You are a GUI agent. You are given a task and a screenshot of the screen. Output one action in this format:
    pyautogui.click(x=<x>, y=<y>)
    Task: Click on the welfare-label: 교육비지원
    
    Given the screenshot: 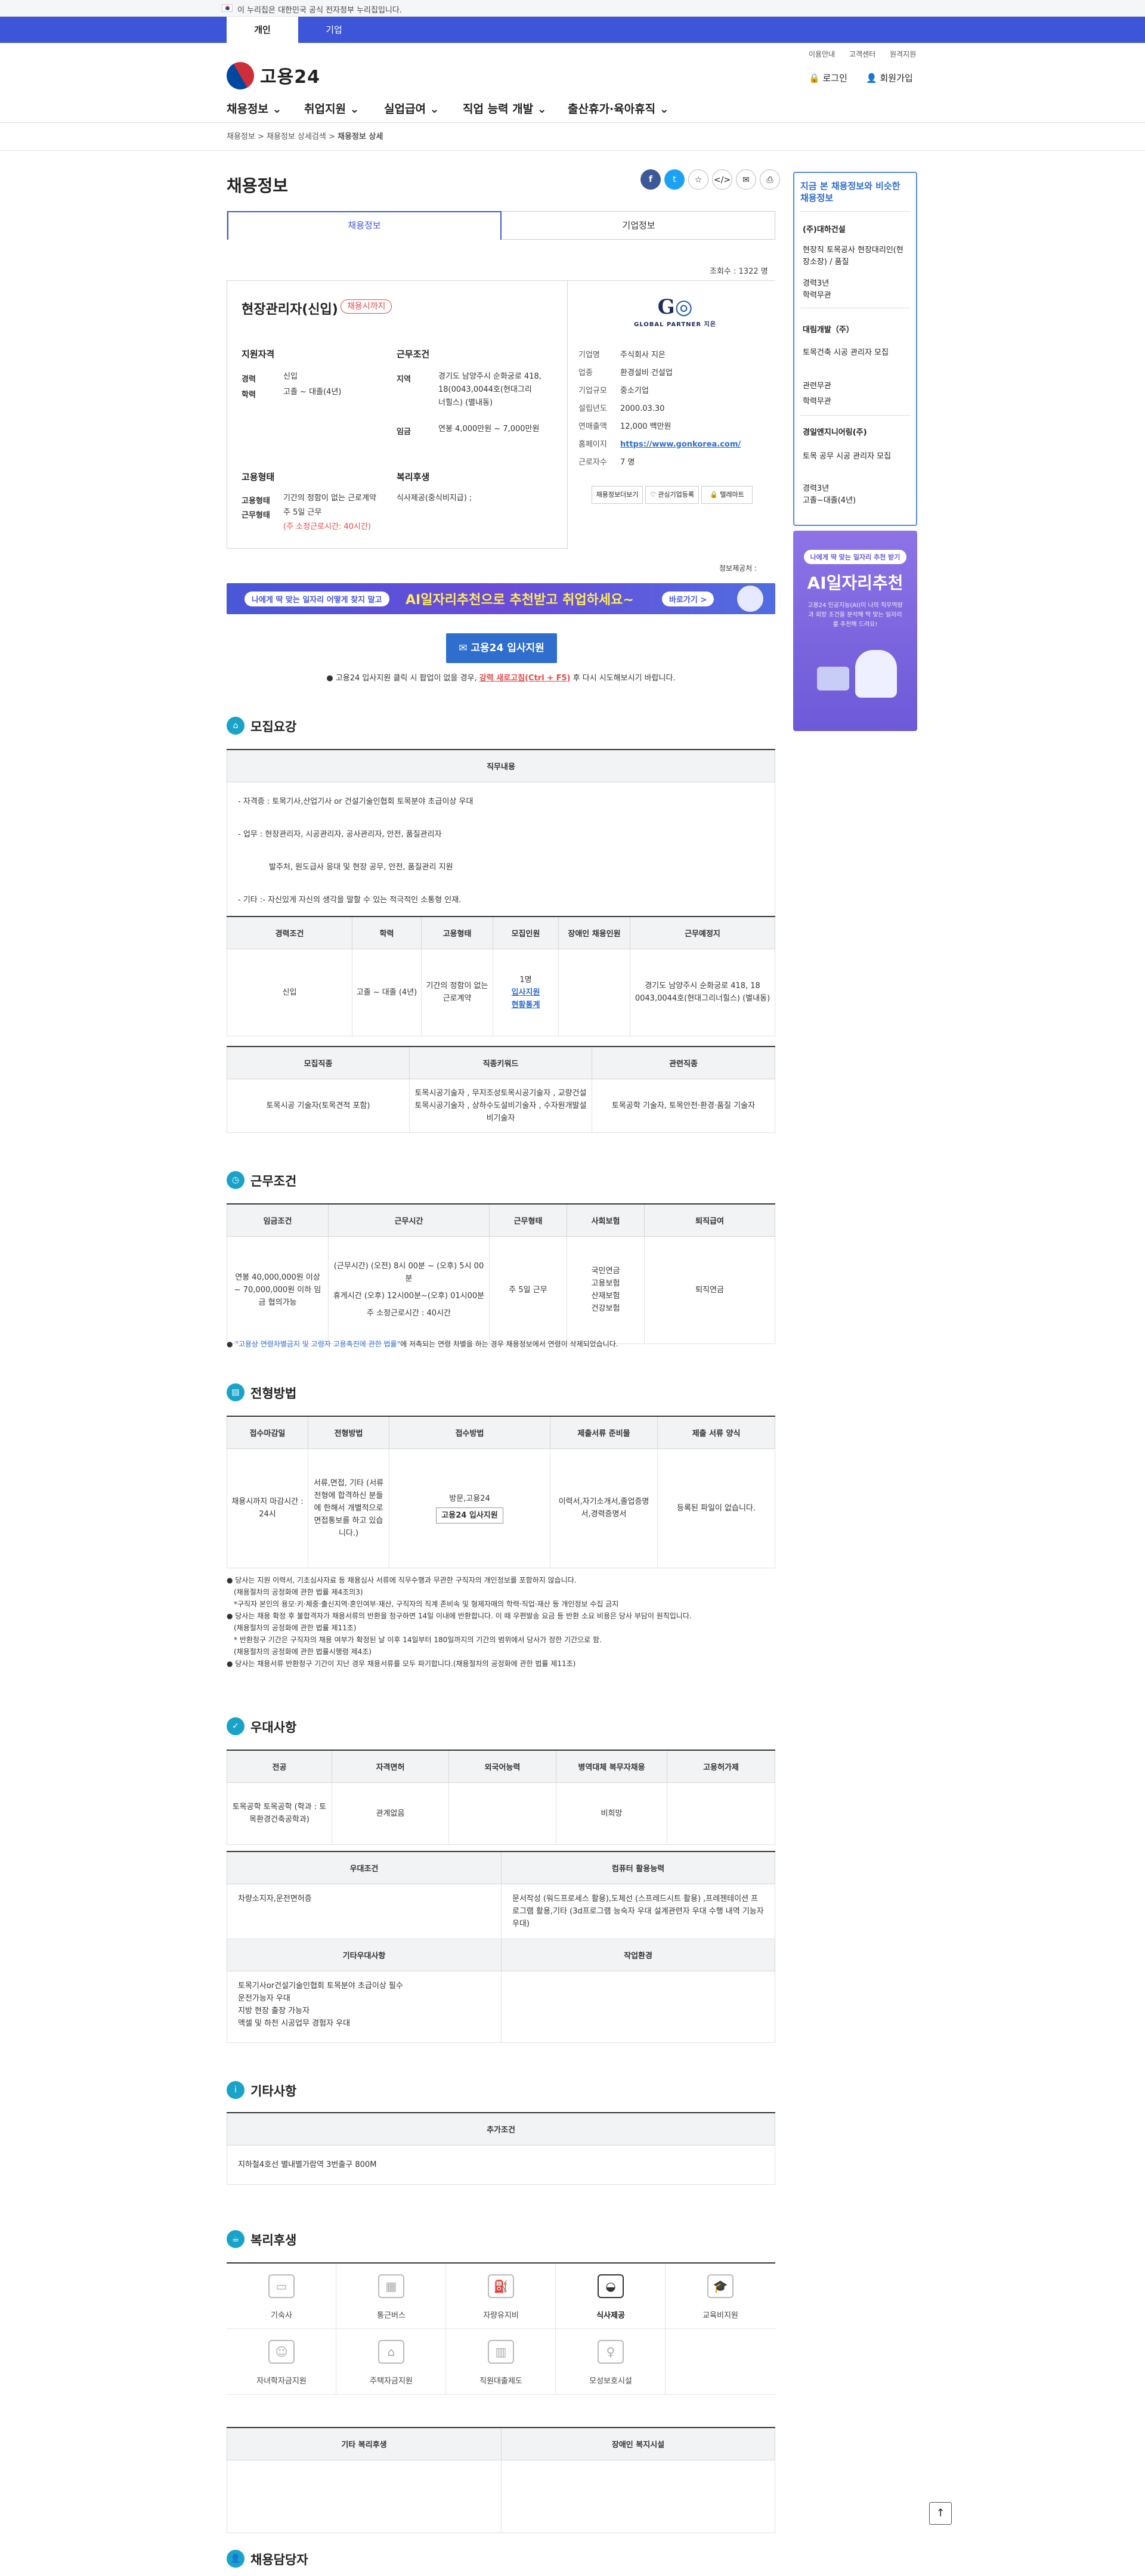 What is the action you would take?
    pyautogui.click(x=720, y=2315)
    